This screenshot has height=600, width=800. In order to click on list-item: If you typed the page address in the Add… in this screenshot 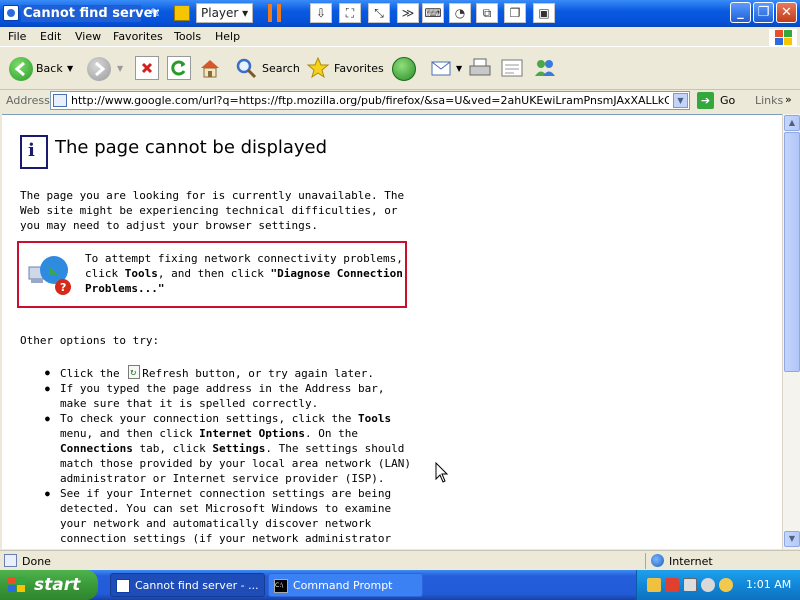, I will do `click(227, 396)`.